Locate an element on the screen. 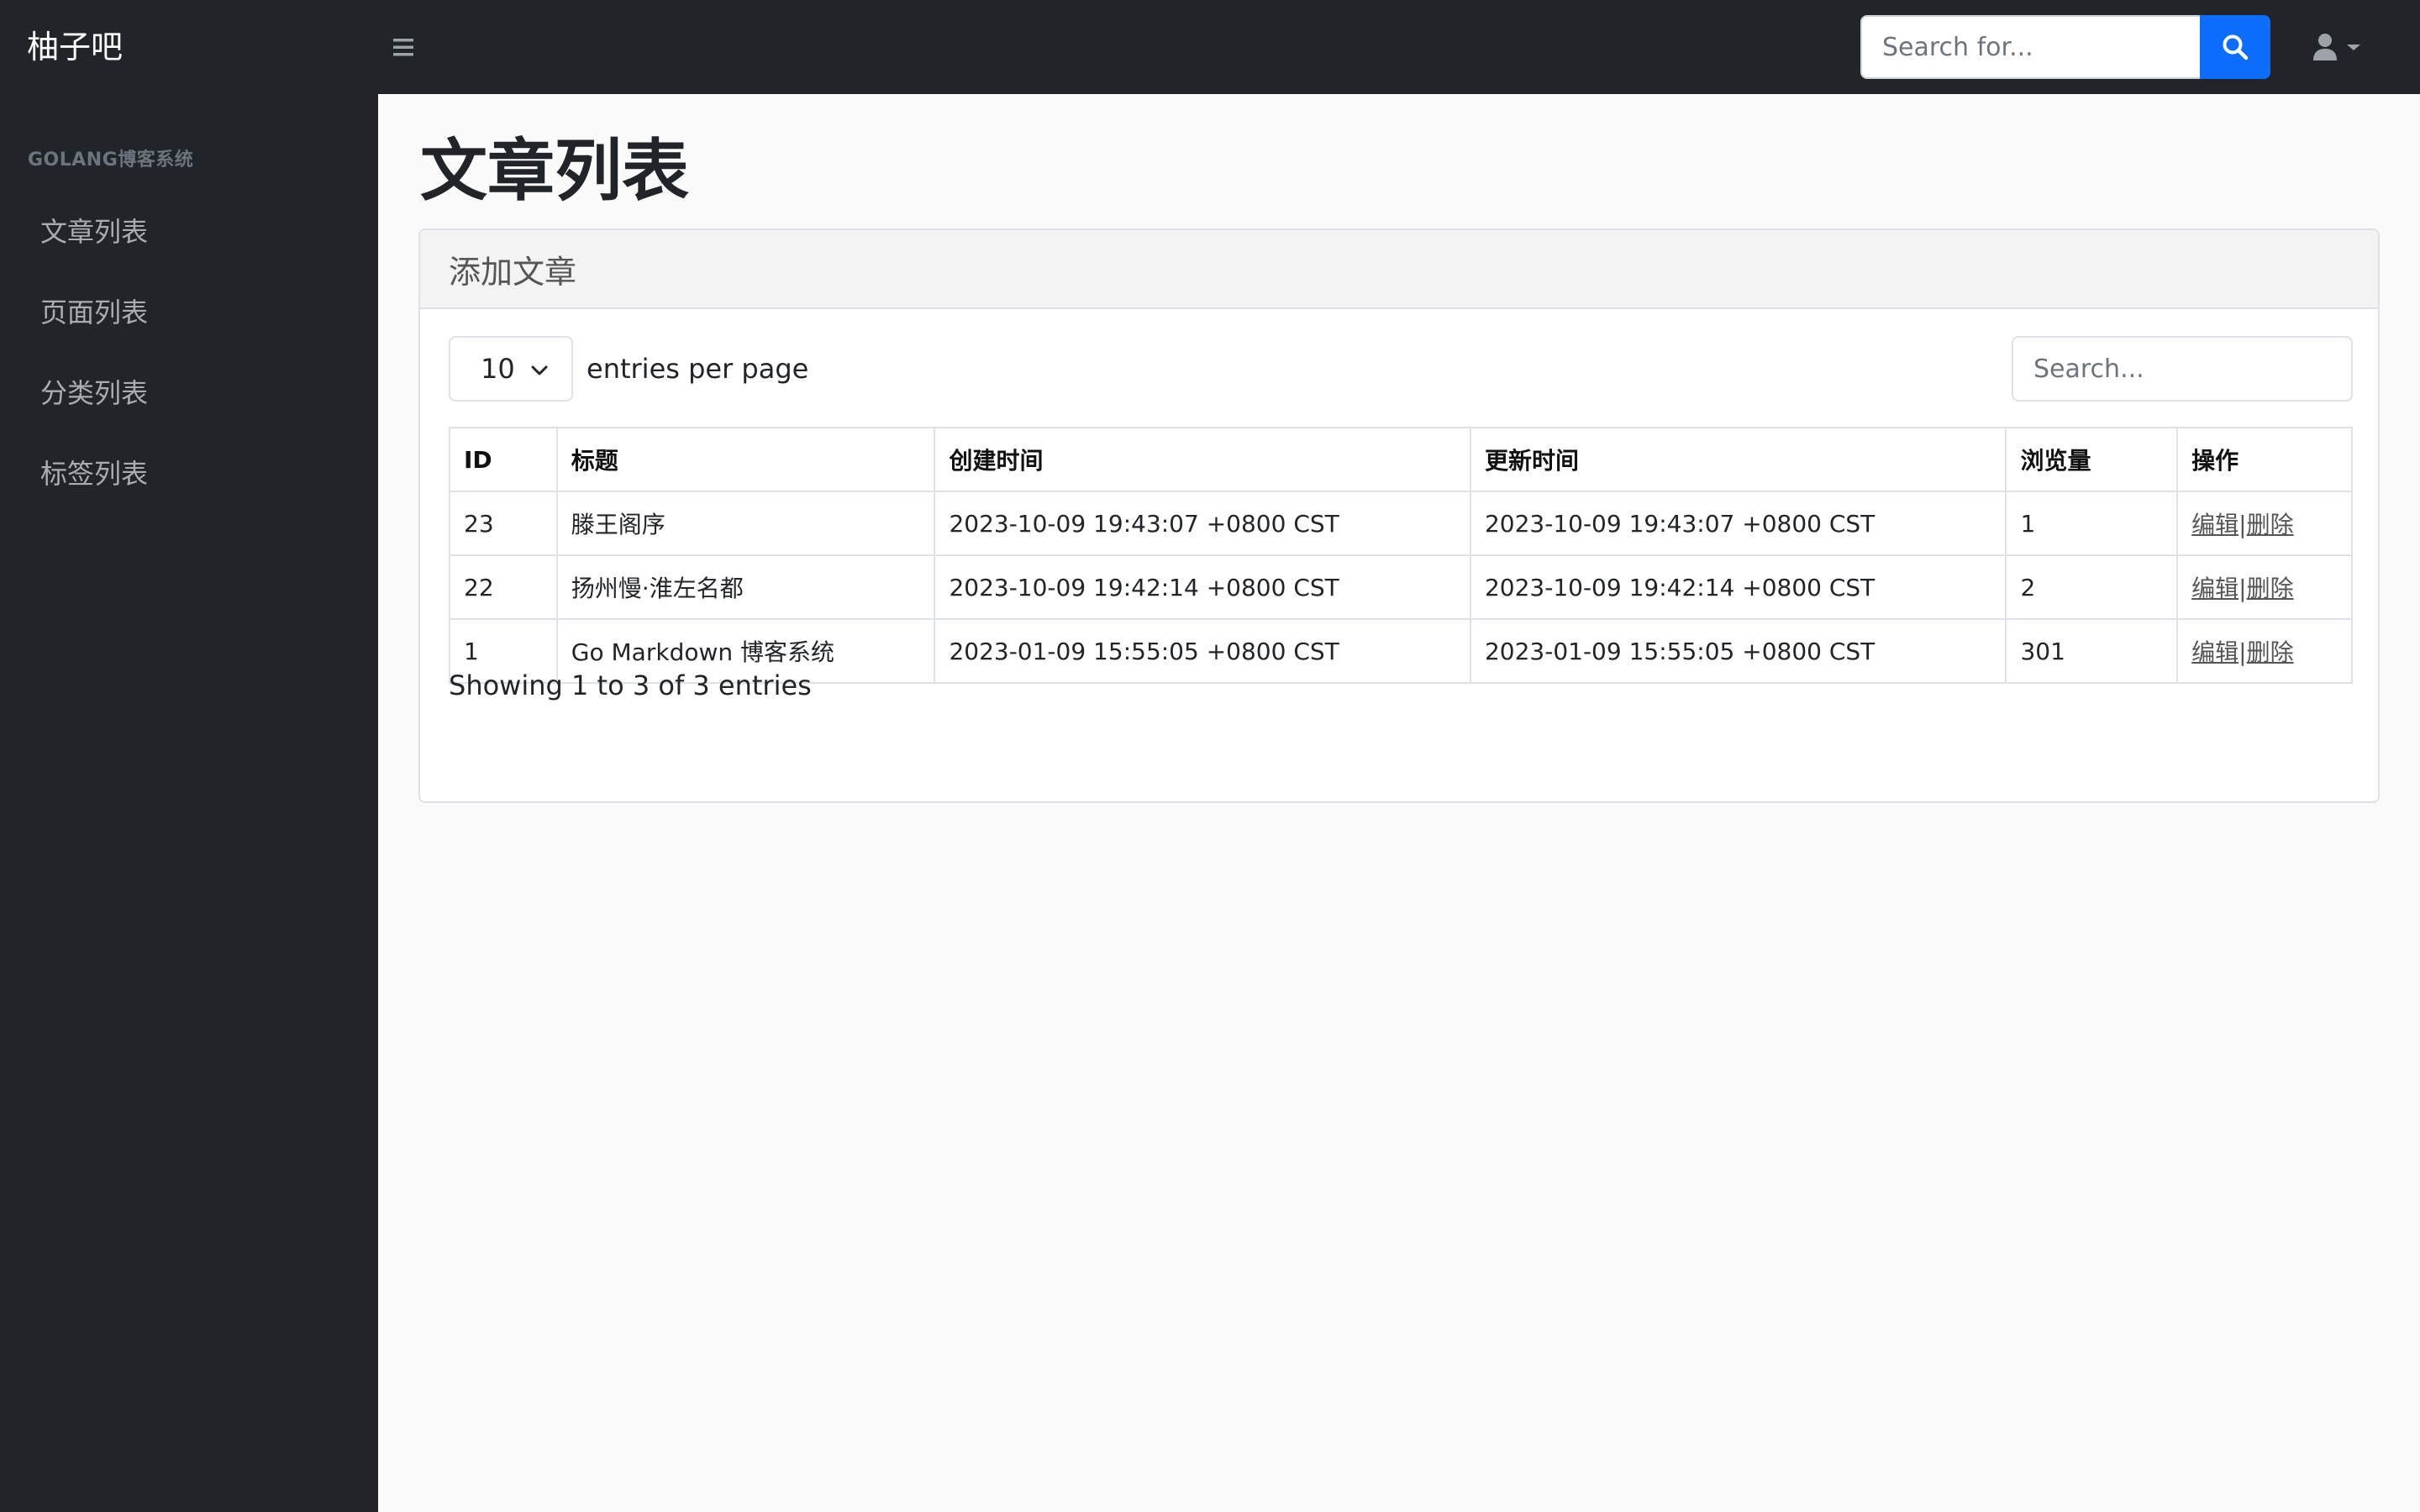  cell-created: 2023-10-09 19:43:07 +0800 CST is located at coordinates (1202, 523).